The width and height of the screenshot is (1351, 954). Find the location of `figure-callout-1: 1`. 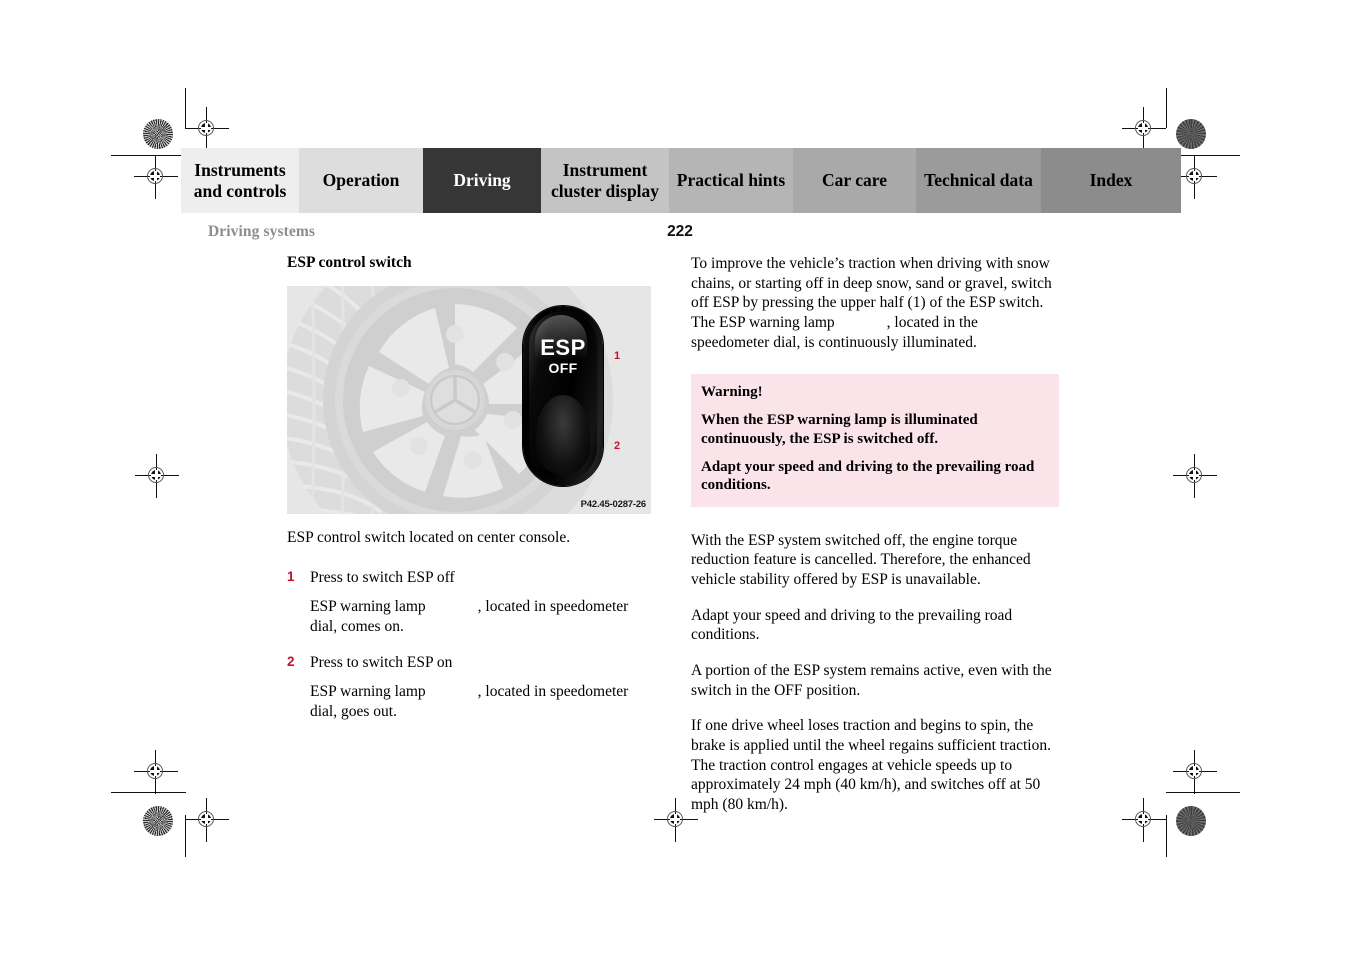

figure-callout-1: 1 is located at coordinates (617, 356).